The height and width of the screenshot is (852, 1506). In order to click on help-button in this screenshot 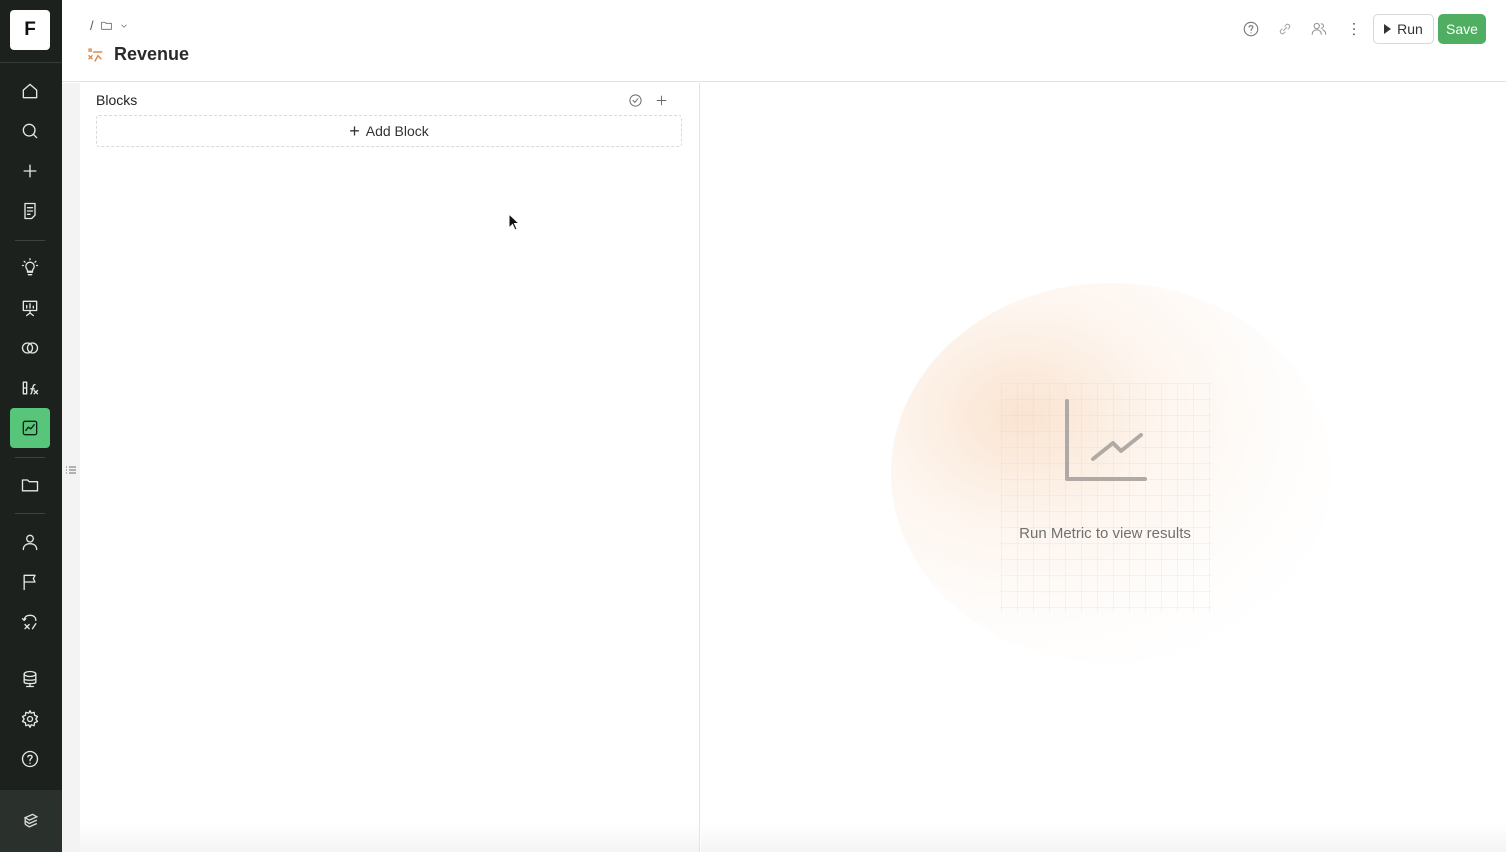, I will do `click(1251, 29)`.